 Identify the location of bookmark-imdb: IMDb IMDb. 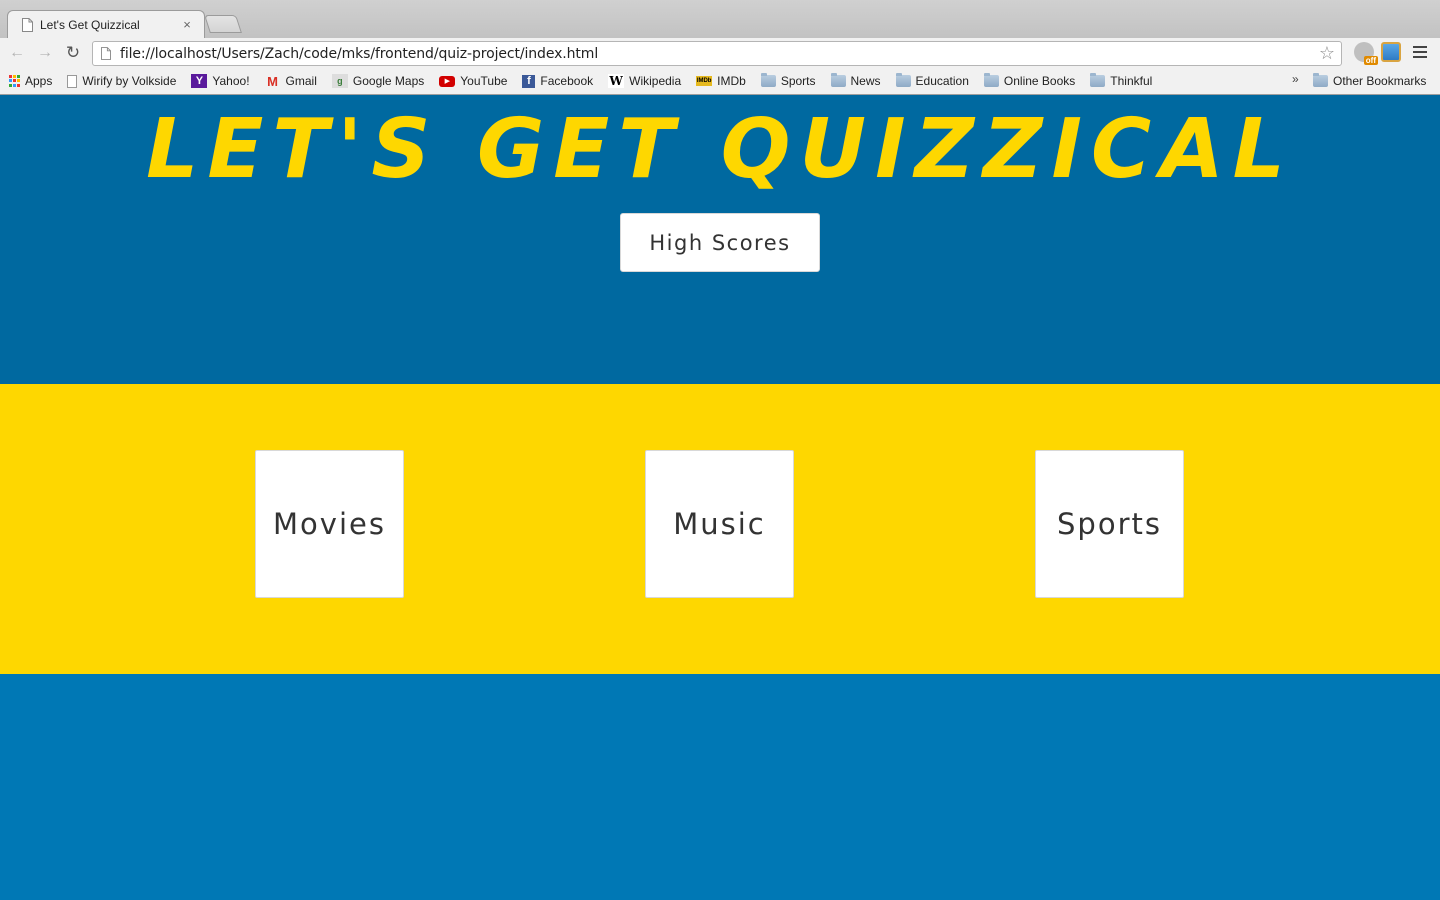
(721, 81).